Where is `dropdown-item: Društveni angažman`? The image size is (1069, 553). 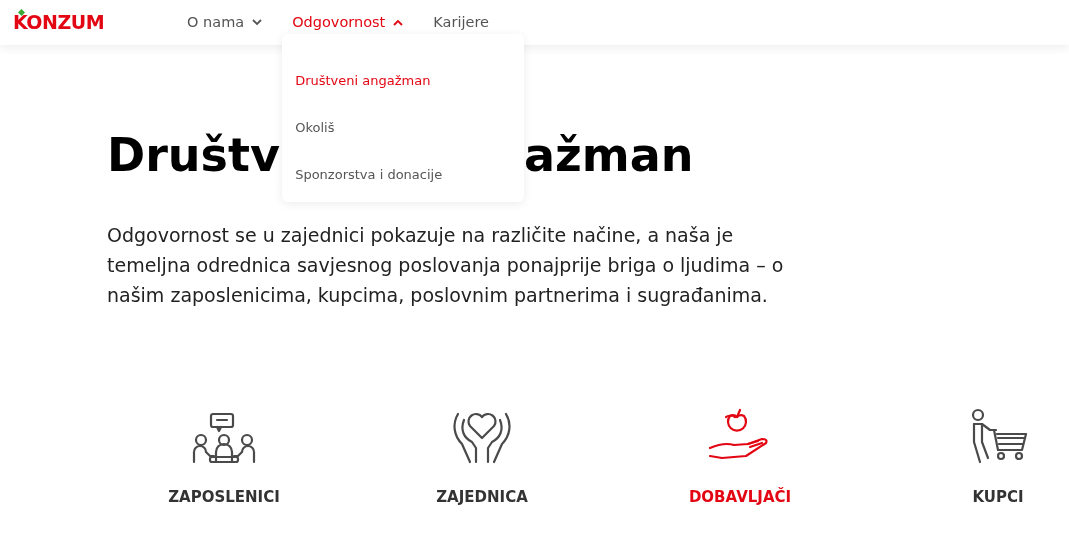 dropdown-item: Društveni angažman is located at coordinates (363, 80).